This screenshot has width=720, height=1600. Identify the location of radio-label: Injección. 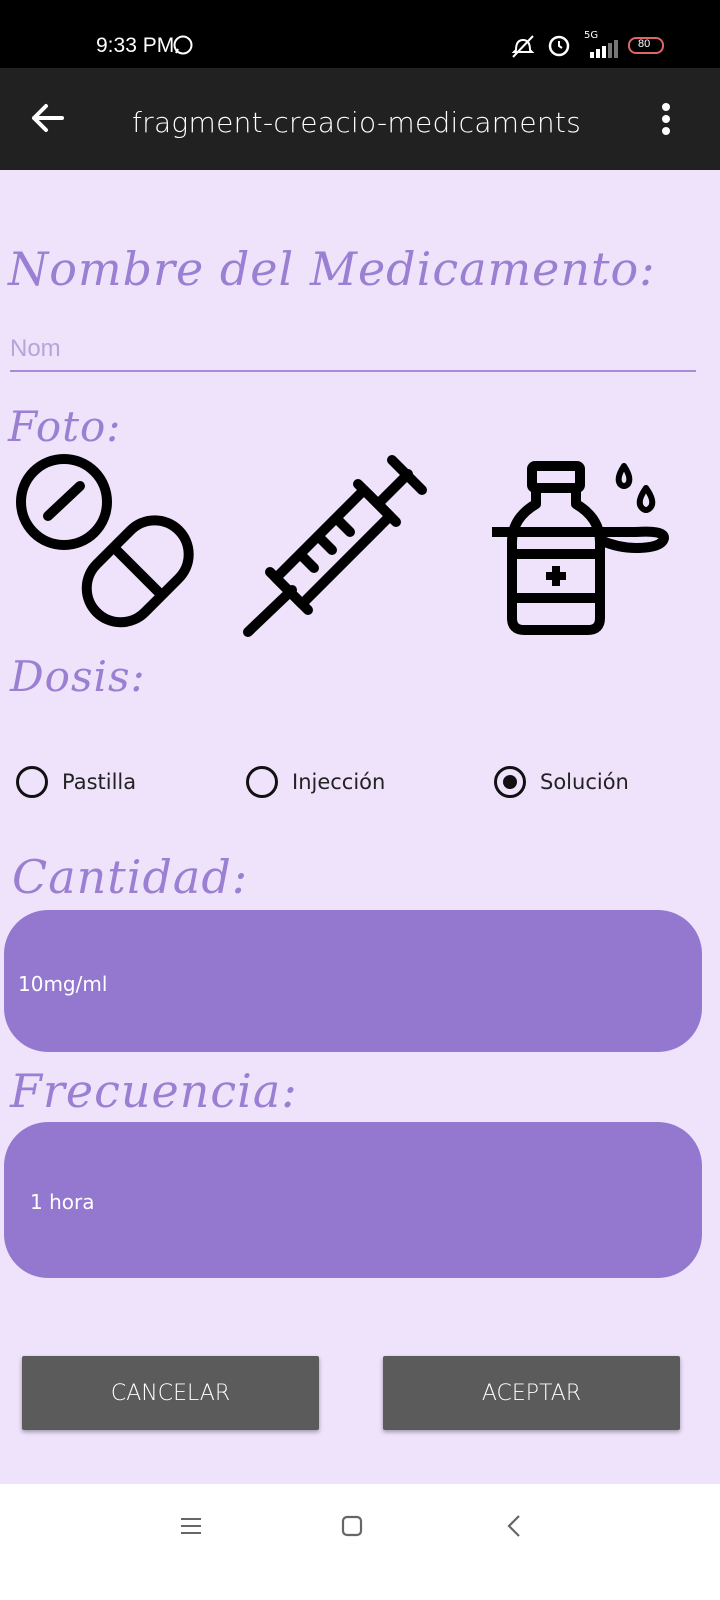
(339, 782).